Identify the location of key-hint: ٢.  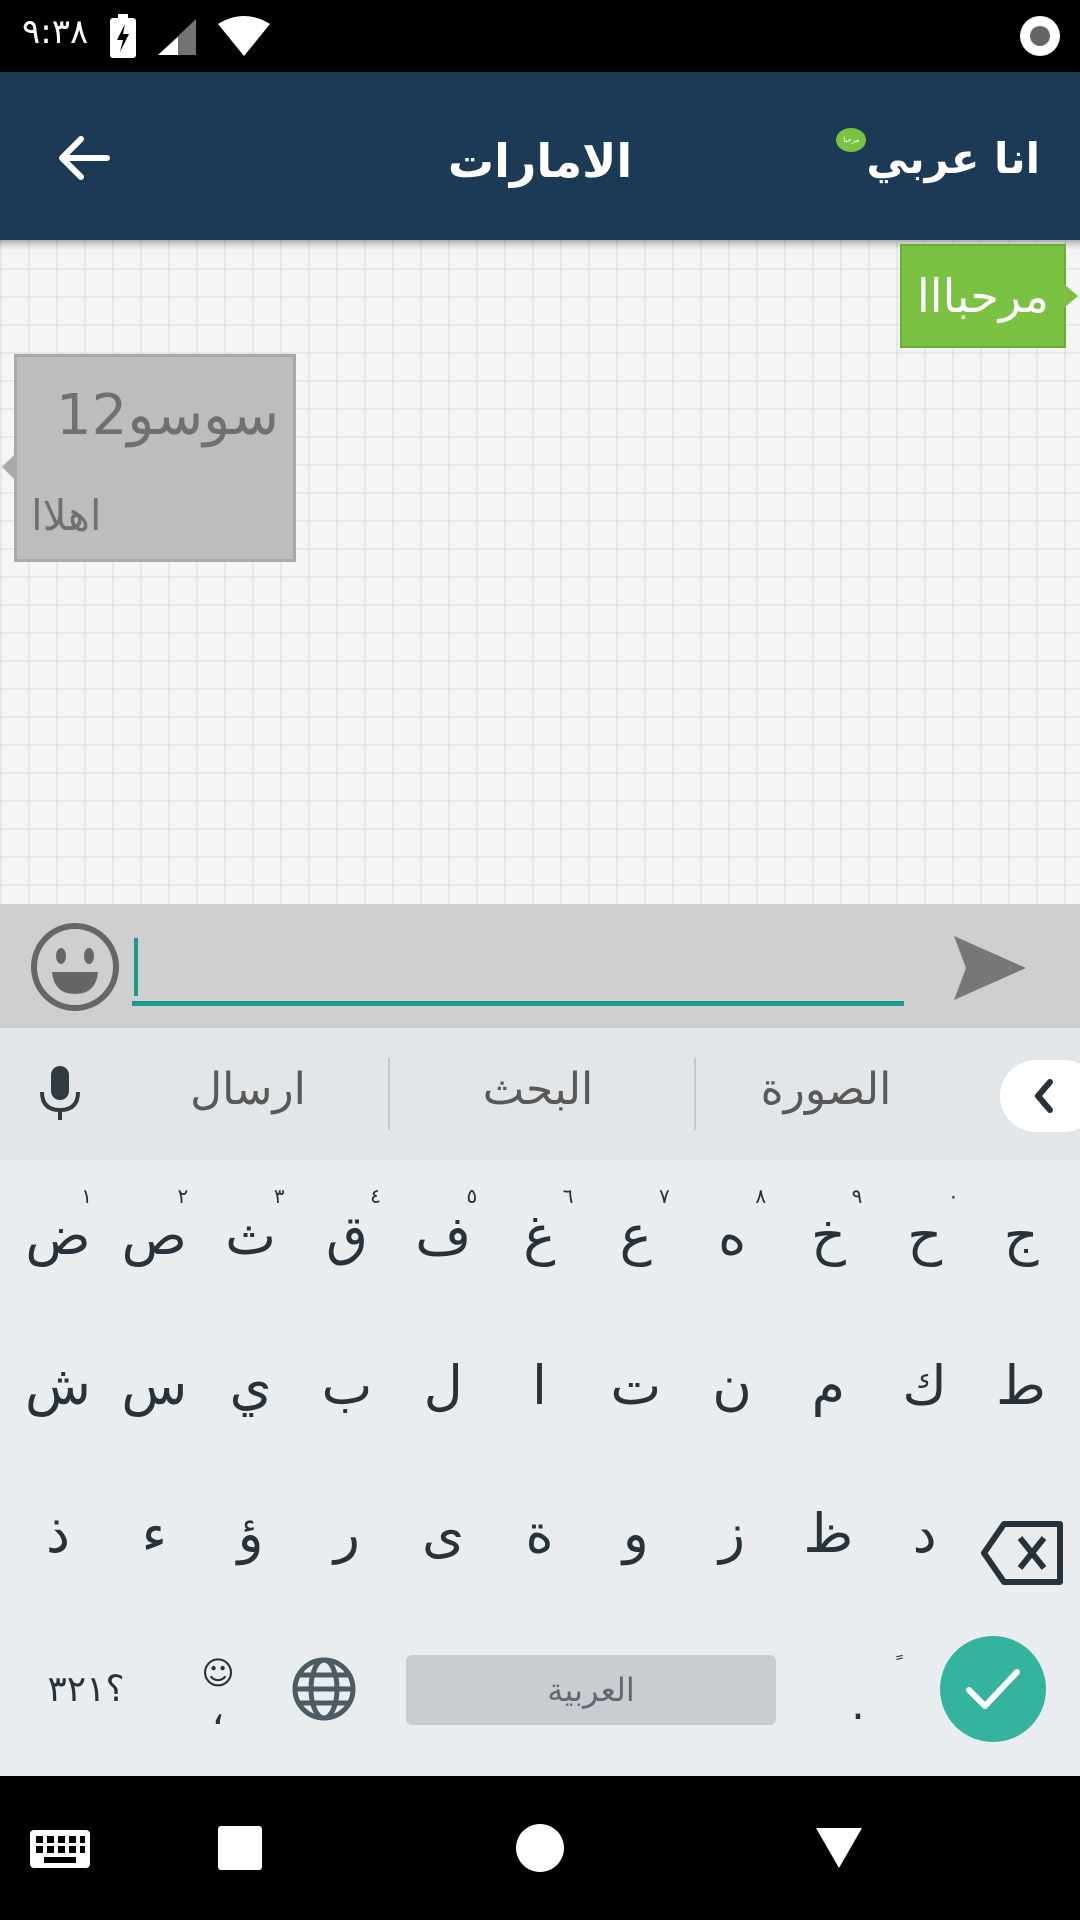
(183, 1196).